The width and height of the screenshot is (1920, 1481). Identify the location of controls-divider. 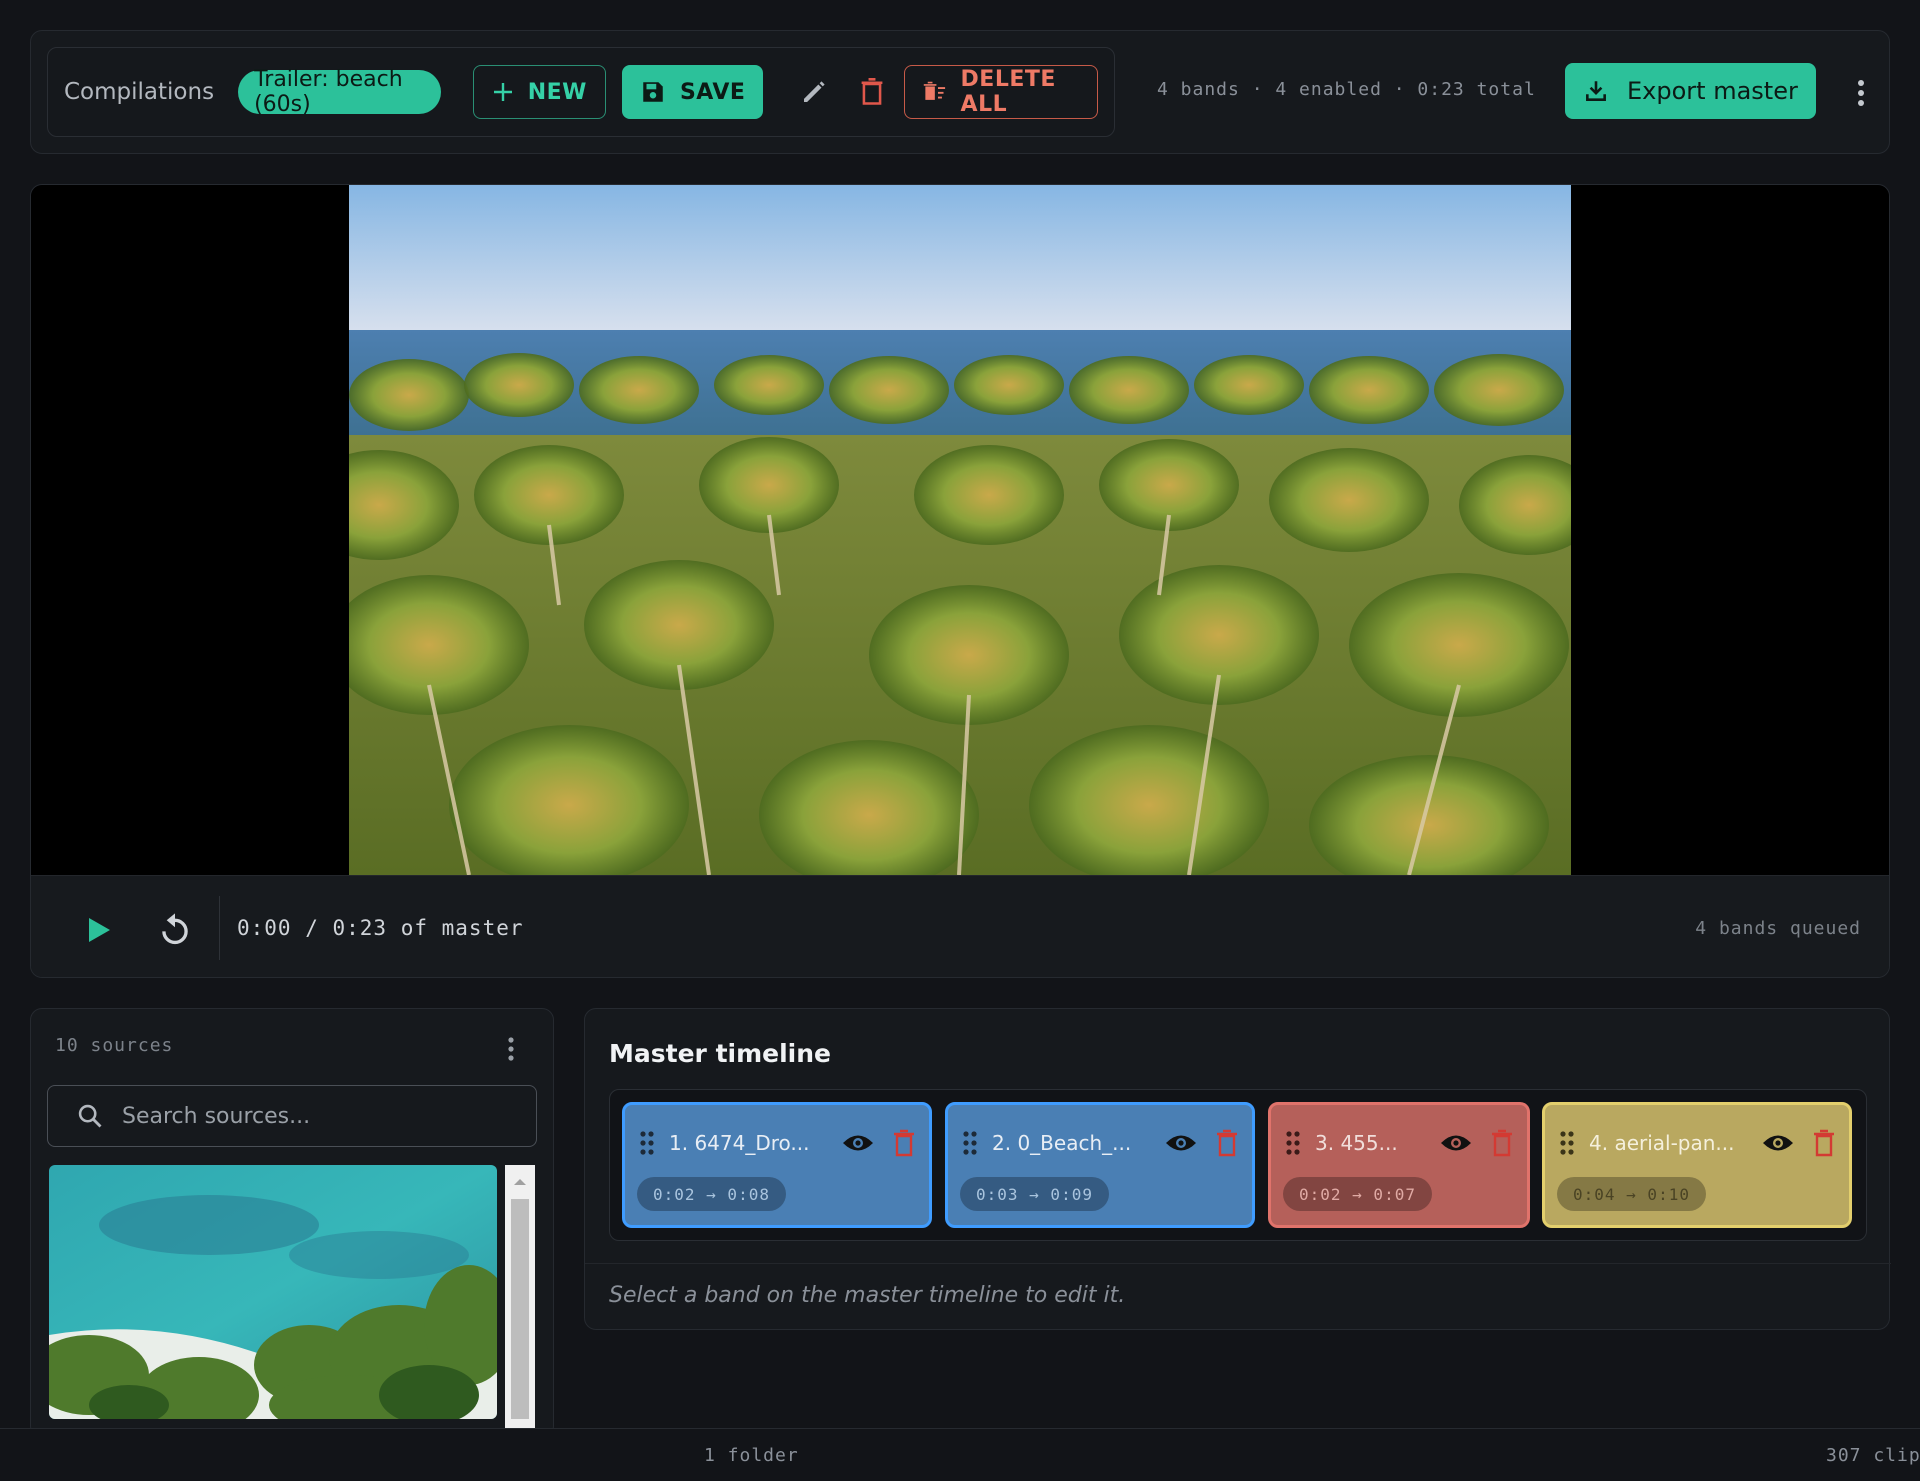
(219, 928).